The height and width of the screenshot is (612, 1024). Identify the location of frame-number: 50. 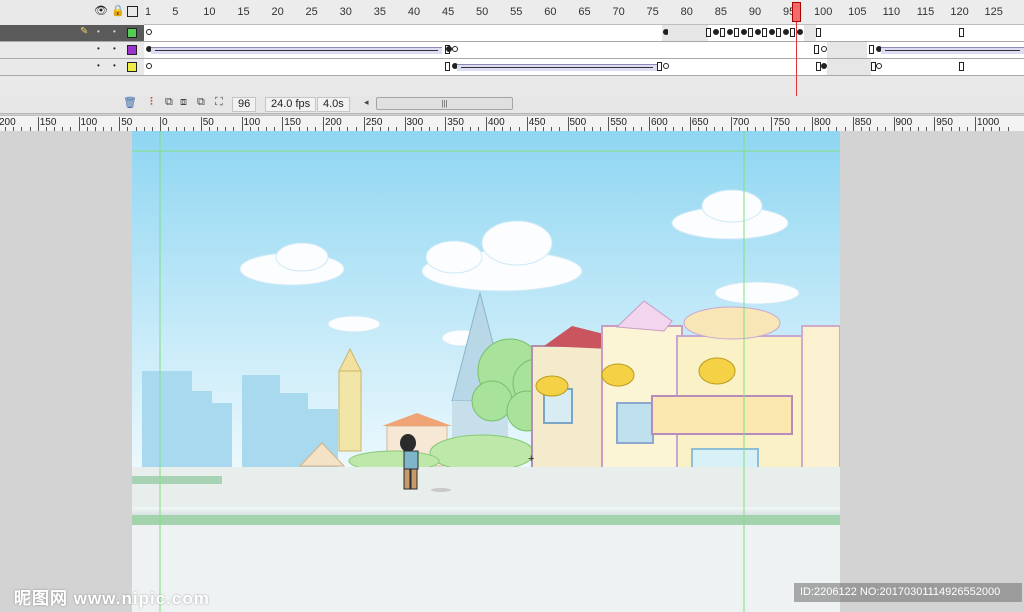
(482, 12).